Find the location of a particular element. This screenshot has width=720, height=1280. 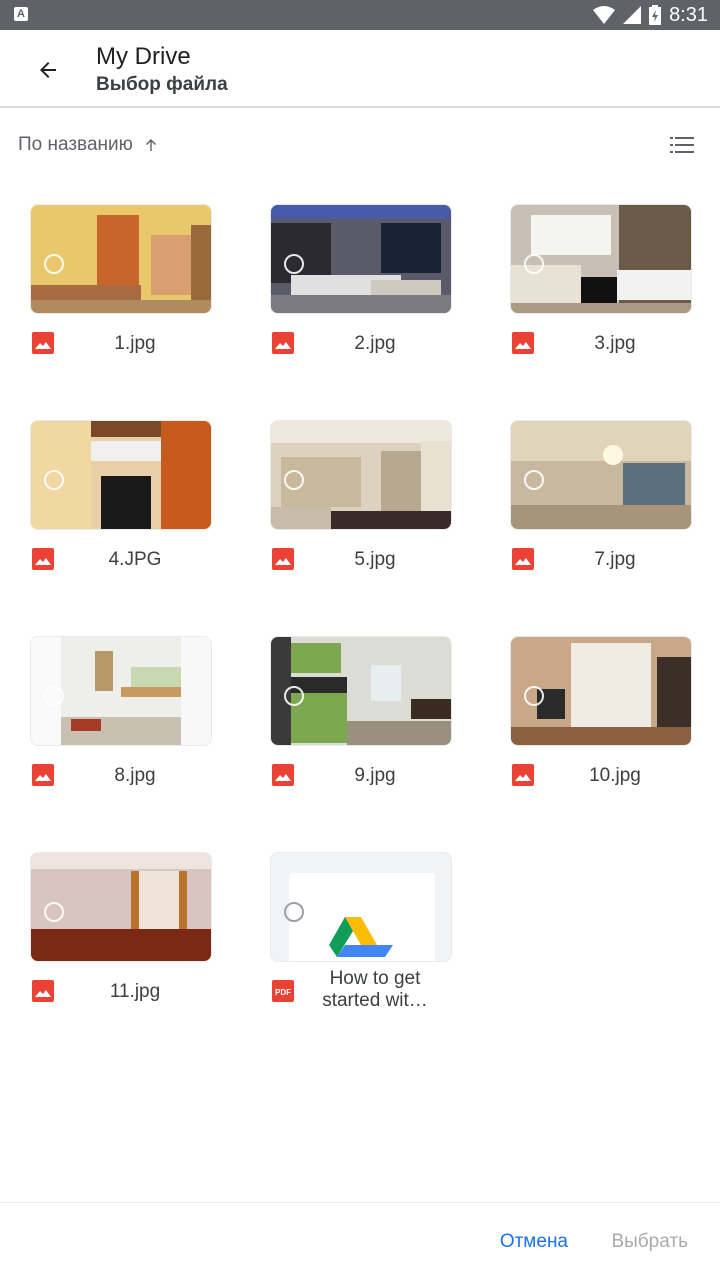

file-name: 4.JPG is located at coordinates (135, 559).